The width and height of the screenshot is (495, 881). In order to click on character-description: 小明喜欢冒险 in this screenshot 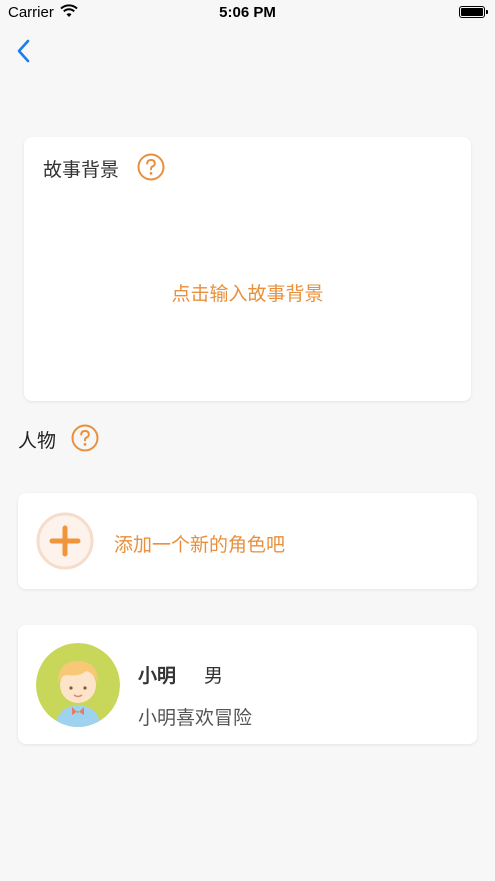, I will do `click(195, 718)`.